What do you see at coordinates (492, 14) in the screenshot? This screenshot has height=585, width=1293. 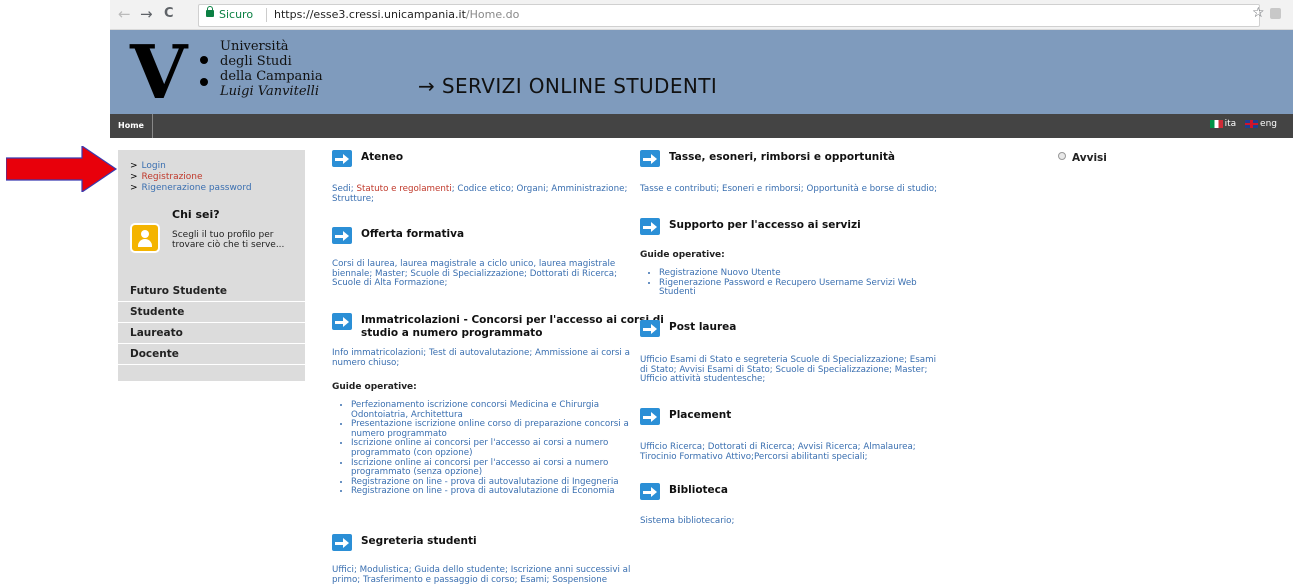 I see `url-path: /Home.do` at bounding box center [492, 14].